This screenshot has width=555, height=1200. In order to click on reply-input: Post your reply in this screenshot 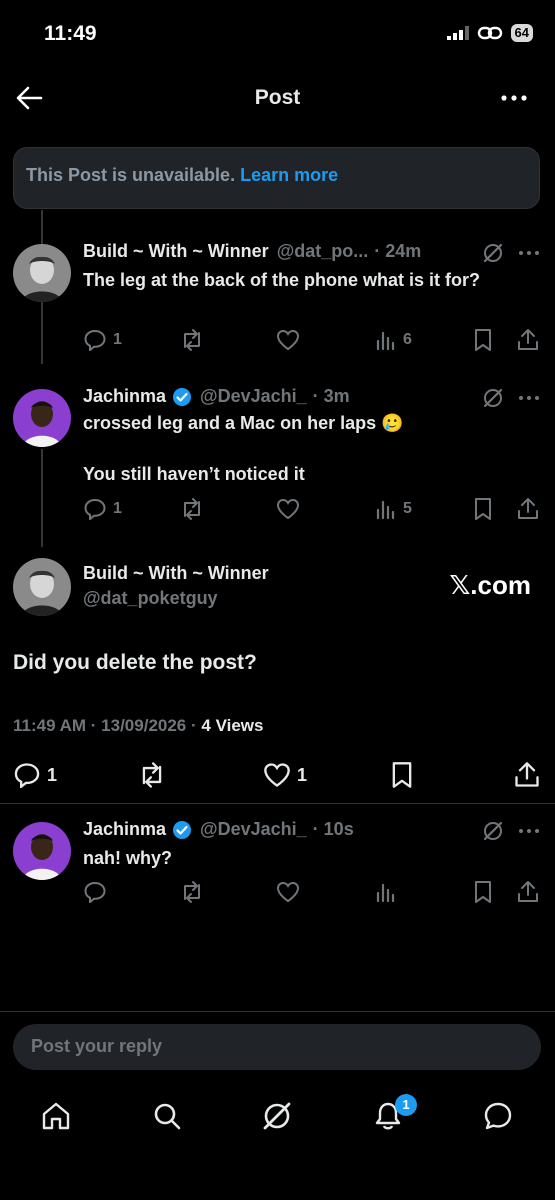, I will do `click(277, 1047)`.